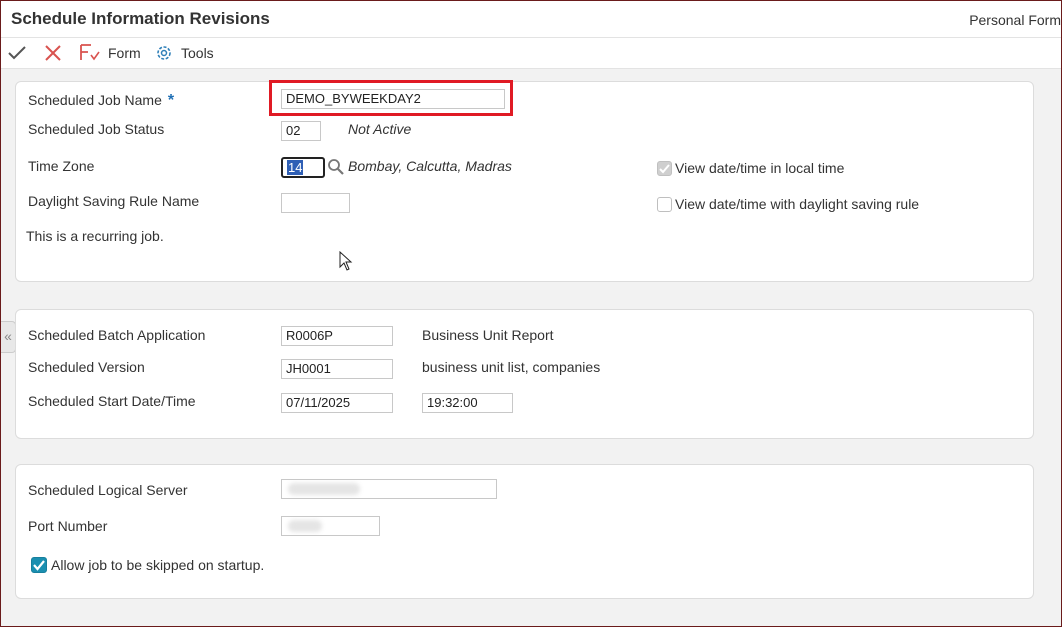 Image resolution: width=1062 pixels, height=627 pixels. What do you see at coordinates (389, 489) in the screenshot?
I see `scheduled-logical-server-field` at bounding box center [389, 489].